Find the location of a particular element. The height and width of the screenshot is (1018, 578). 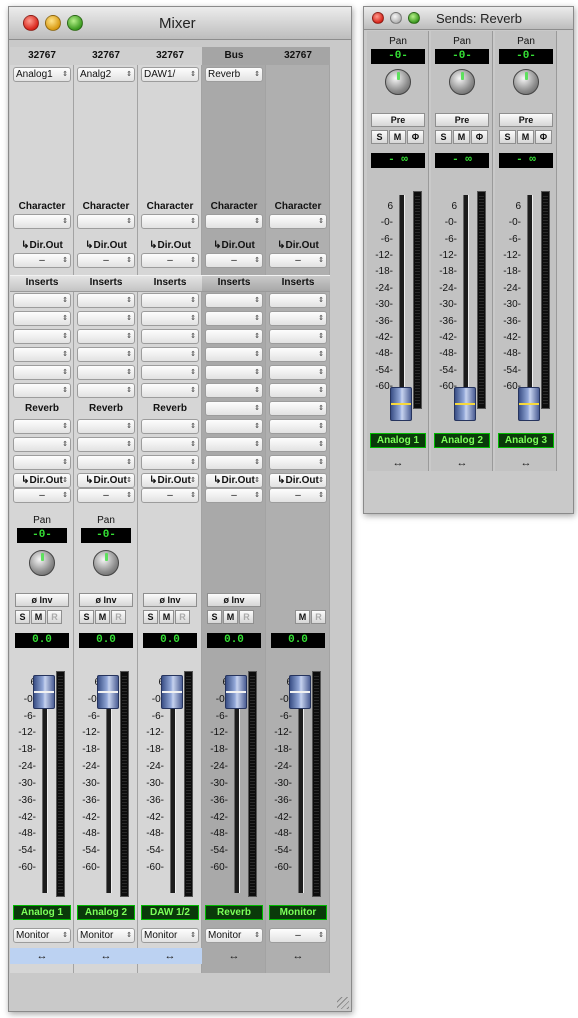

monitor-selector: – ⇕ is located at coordinates (298, 935).